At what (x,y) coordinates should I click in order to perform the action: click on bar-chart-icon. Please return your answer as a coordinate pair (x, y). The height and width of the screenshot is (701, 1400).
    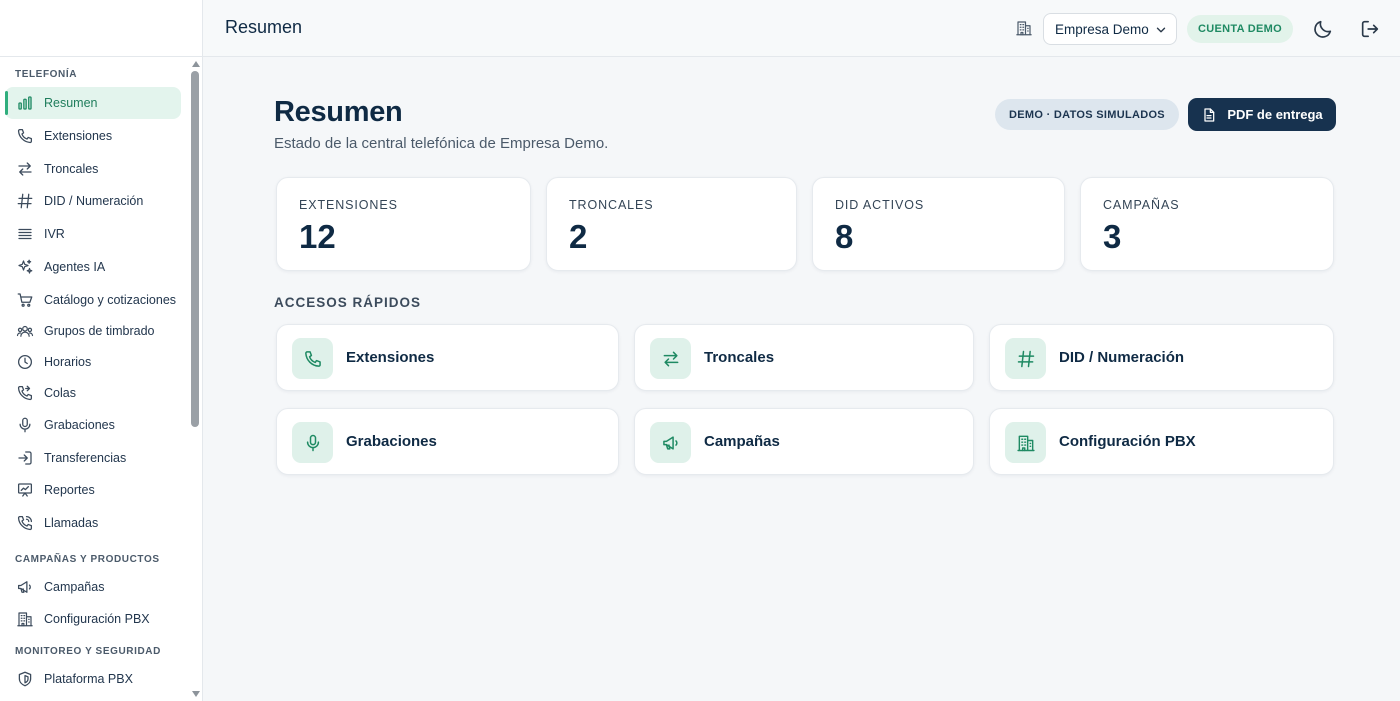
    Looking at the image, I should click on (25, 103).